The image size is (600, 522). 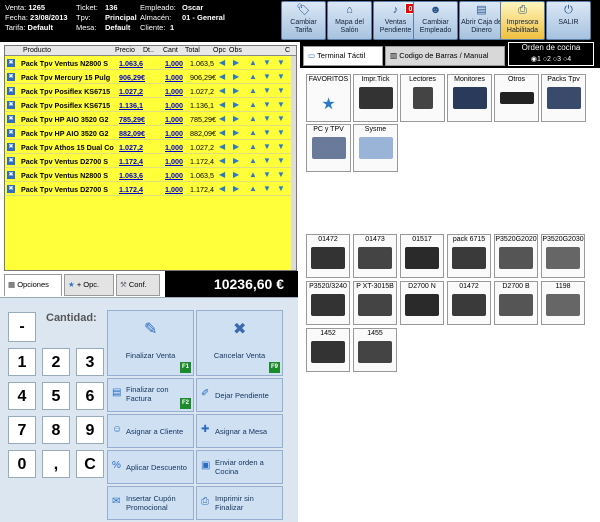 What do you see at coordinates (422, 98) in the screenshot?
I see `category-lectores: Lectores` at bounding box center [422, 98].